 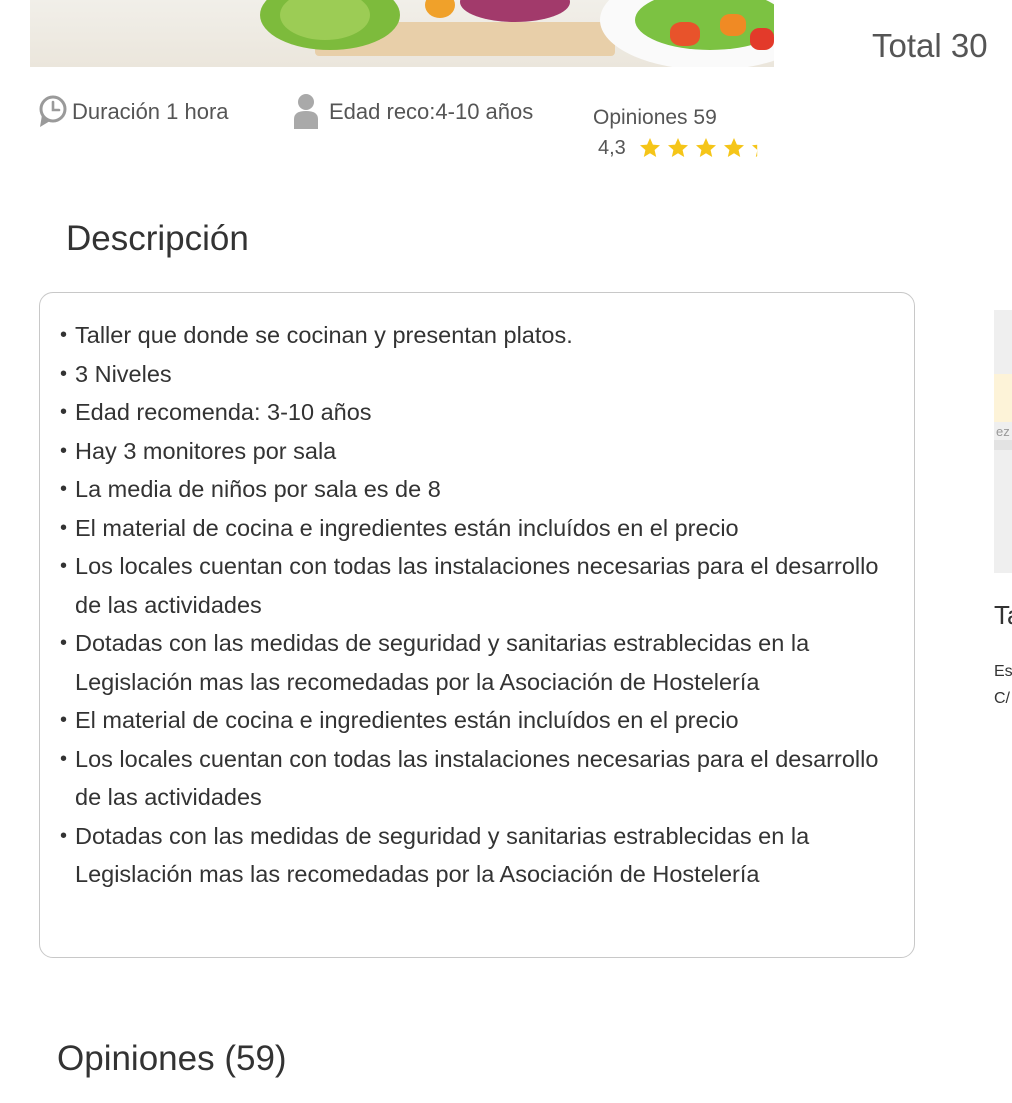 I want to click on duration-label: Duración 1 hora, so click(x=150, y=111).